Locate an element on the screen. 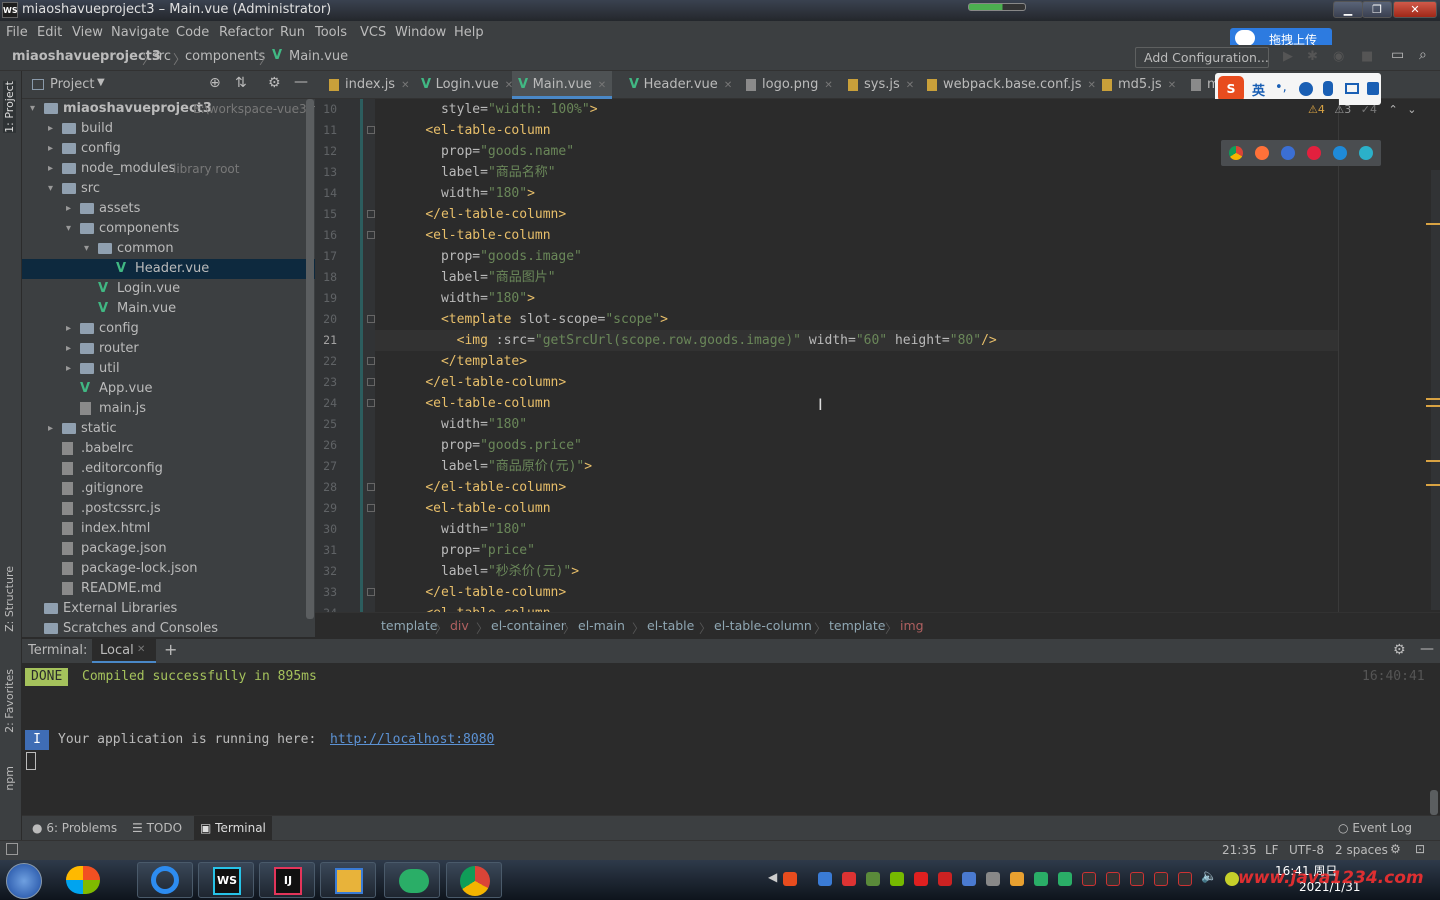  new-terminal-icon: + is located at coordinates (170, 649).